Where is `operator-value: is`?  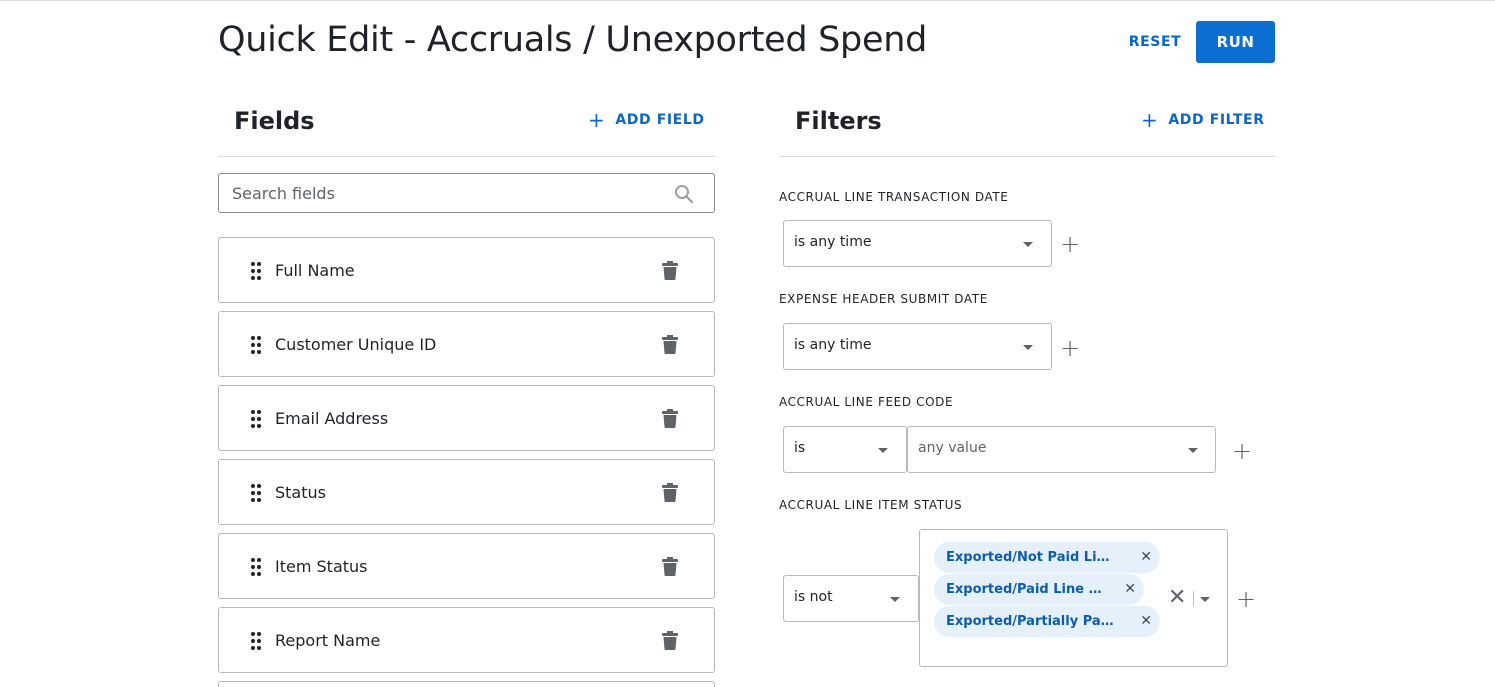
operator-value: is is located at coordinates (800, 448).